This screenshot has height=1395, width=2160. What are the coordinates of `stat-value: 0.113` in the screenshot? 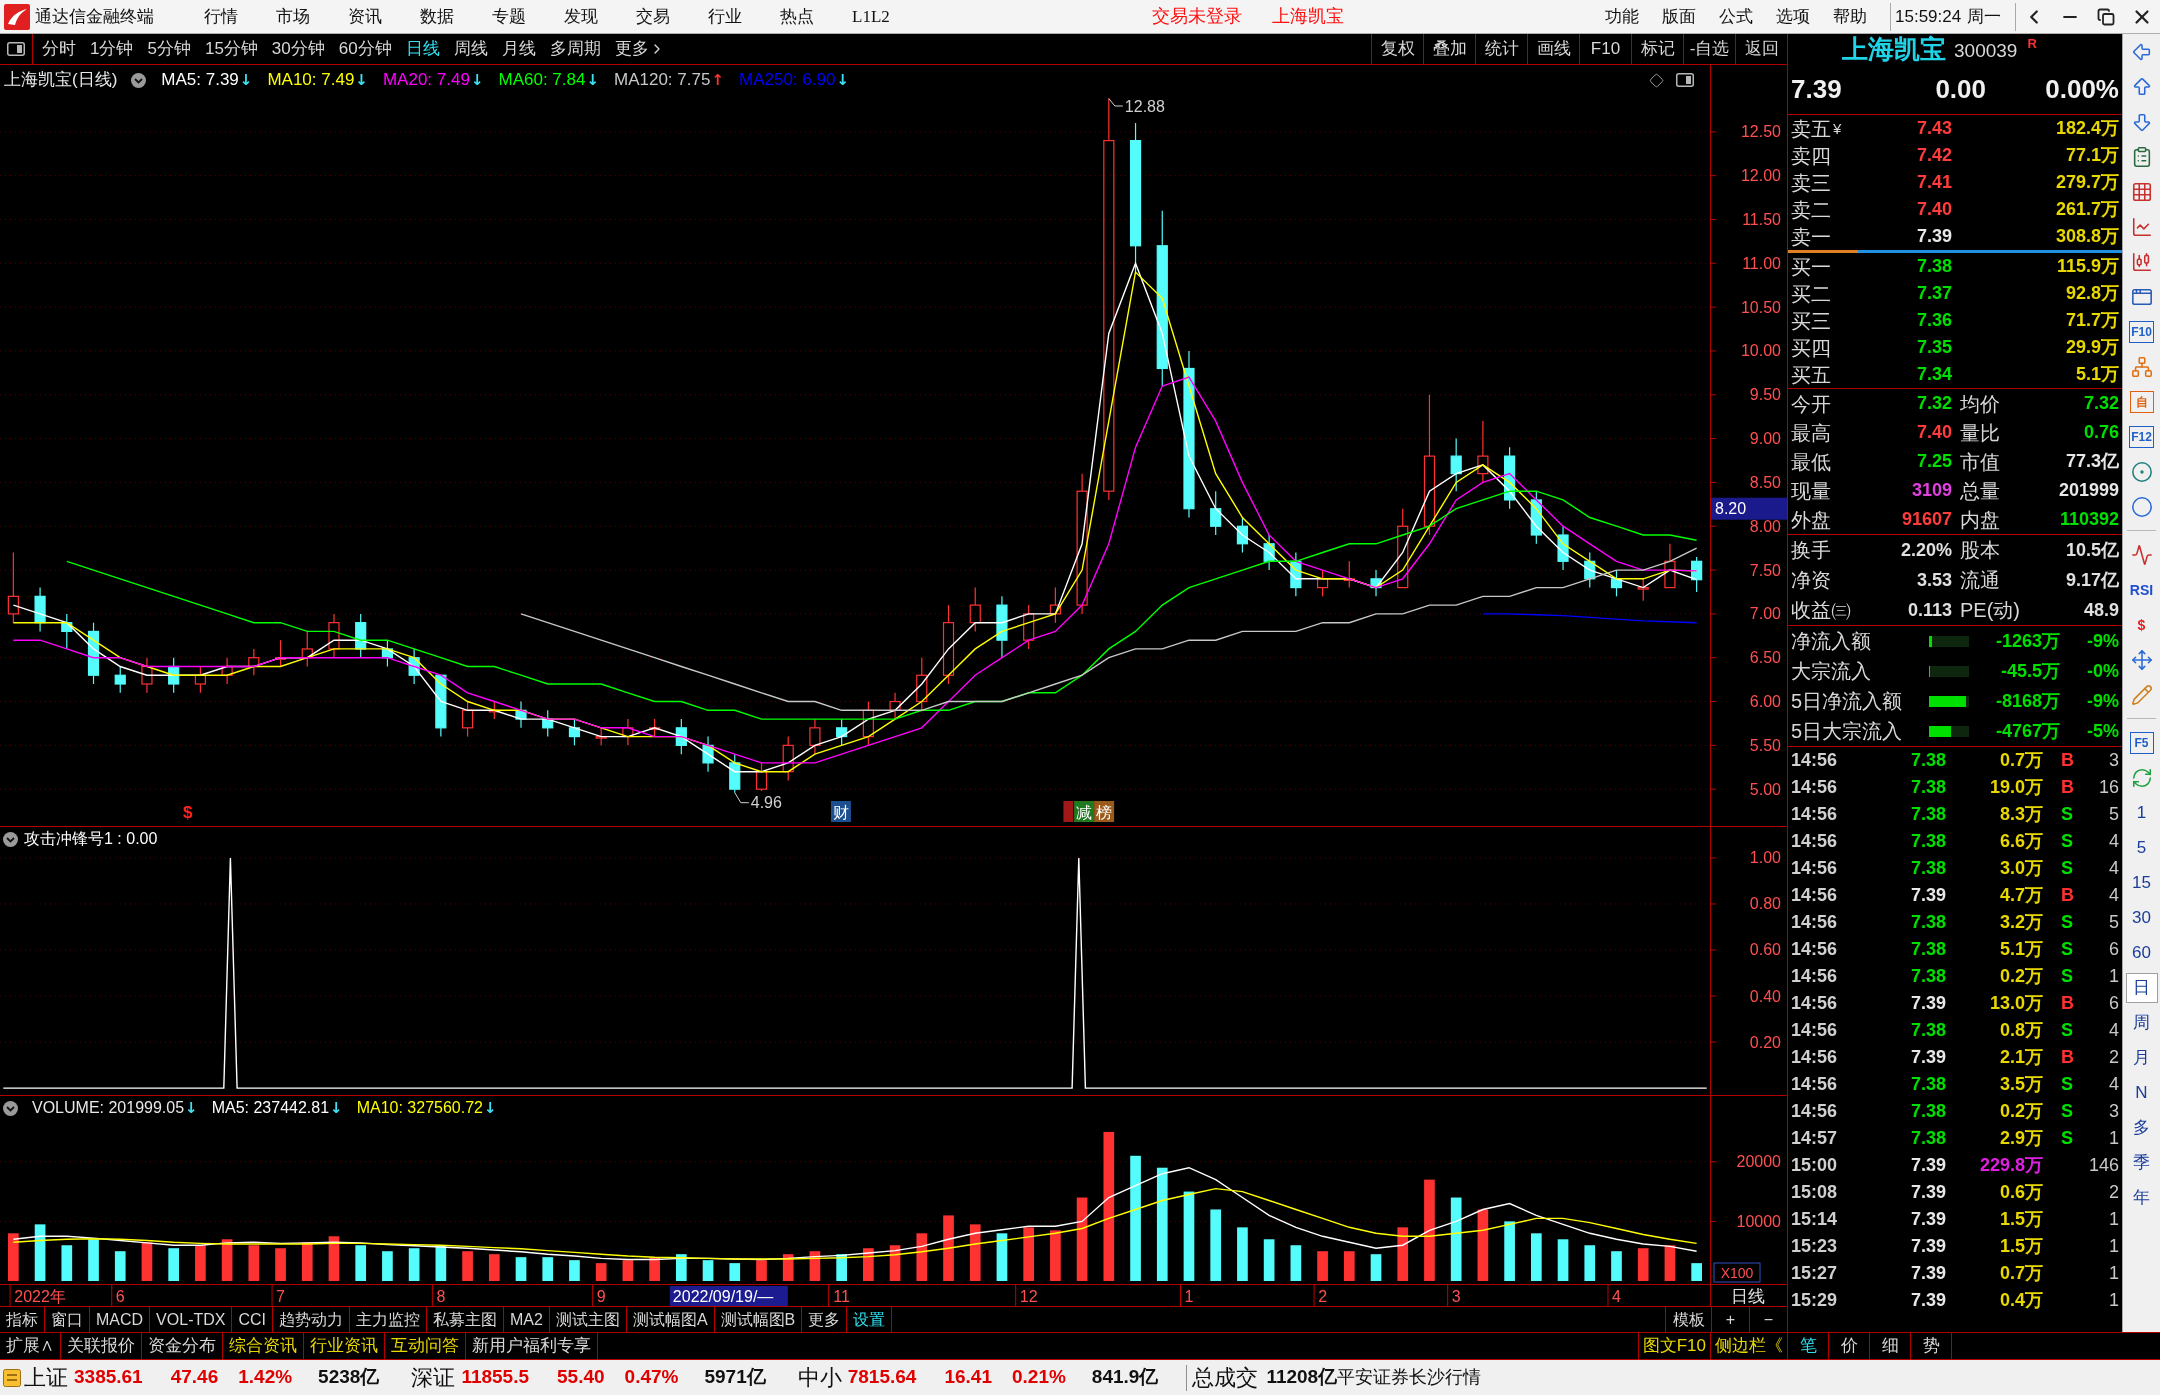 It's located at (1929, 610).